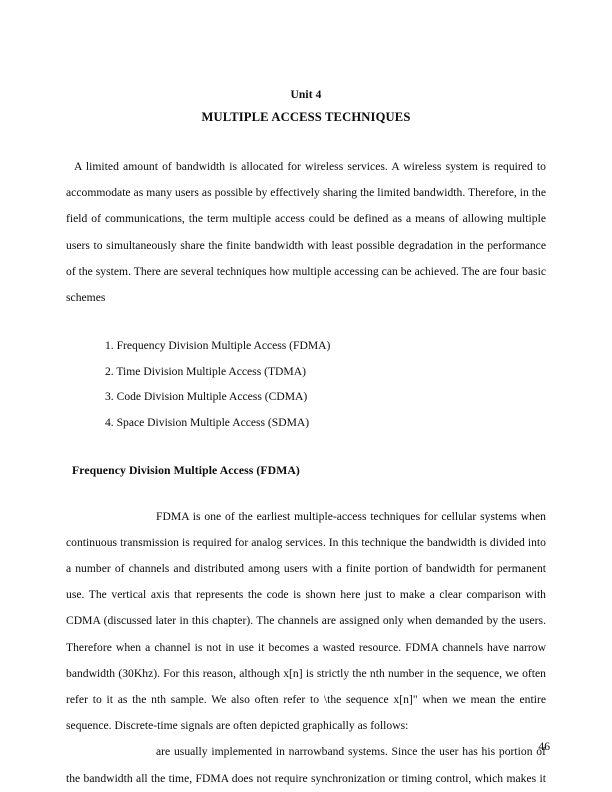 The image size is (612, 792). What do you see at coordinates (306, 106) in the screenshot?
I see `title-block: Unit 4 MULTIPLE ACCESS TECHNIQUES` at bounding box center [306, 106].